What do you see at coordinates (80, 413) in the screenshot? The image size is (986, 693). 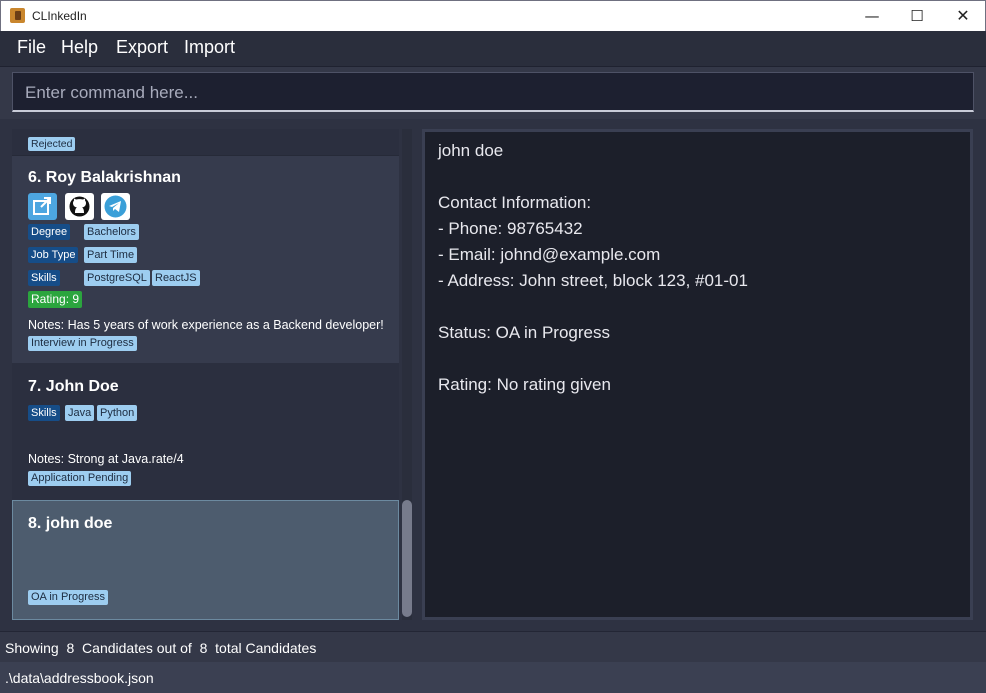 I see `skill-tag: Java` at bounding box center [80, 413].